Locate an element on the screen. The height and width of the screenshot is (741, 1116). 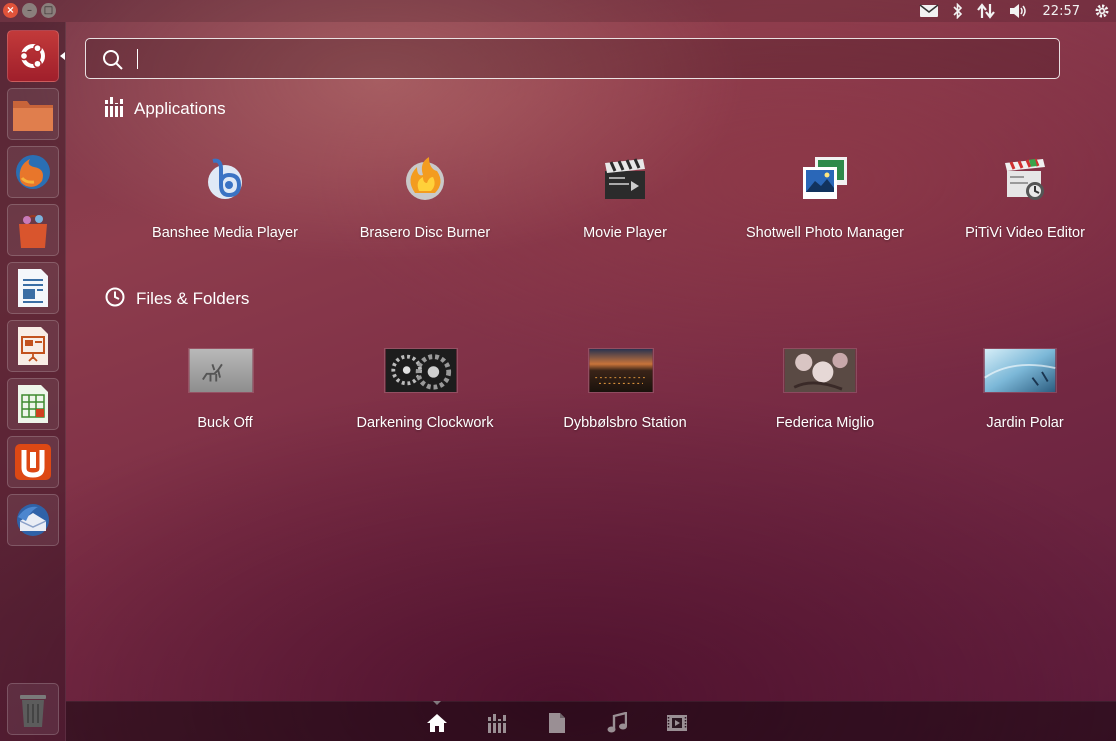
libreoffice-impress-icon is located at coordinates (33, 346).